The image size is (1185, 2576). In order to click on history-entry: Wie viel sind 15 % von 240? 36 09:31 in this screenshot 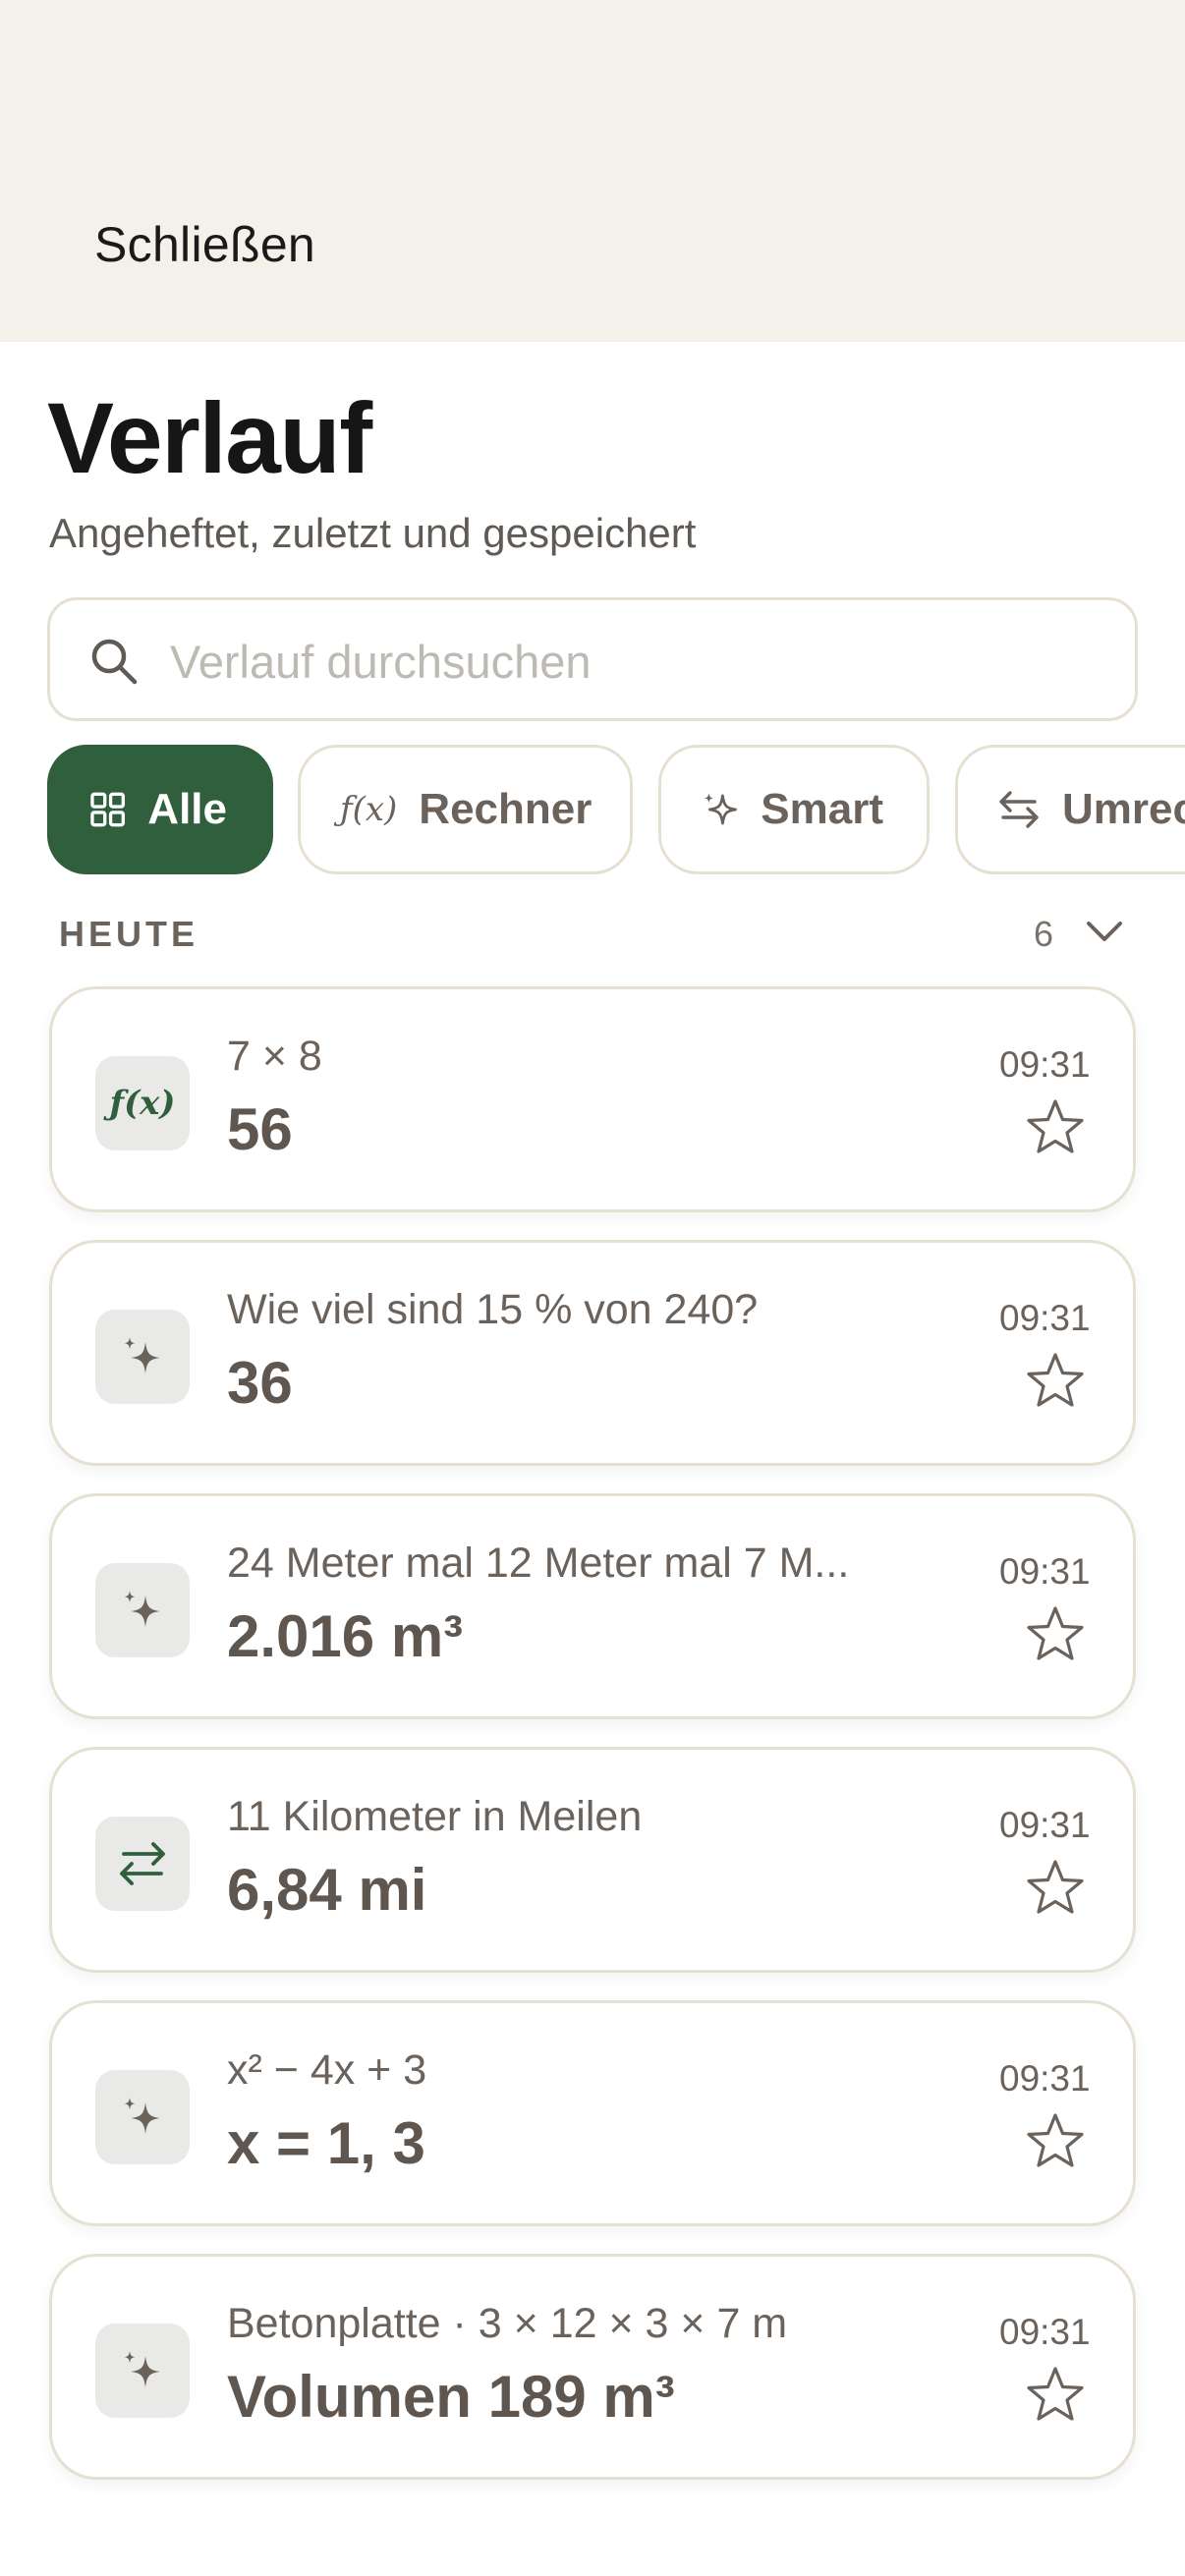, I will do `click(592, 1353)`.